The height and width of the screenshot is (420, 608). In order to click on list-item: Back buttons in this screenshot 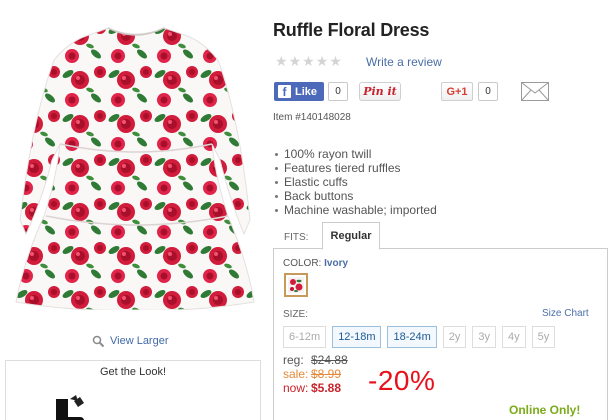, I will do `click(355, 196)`.